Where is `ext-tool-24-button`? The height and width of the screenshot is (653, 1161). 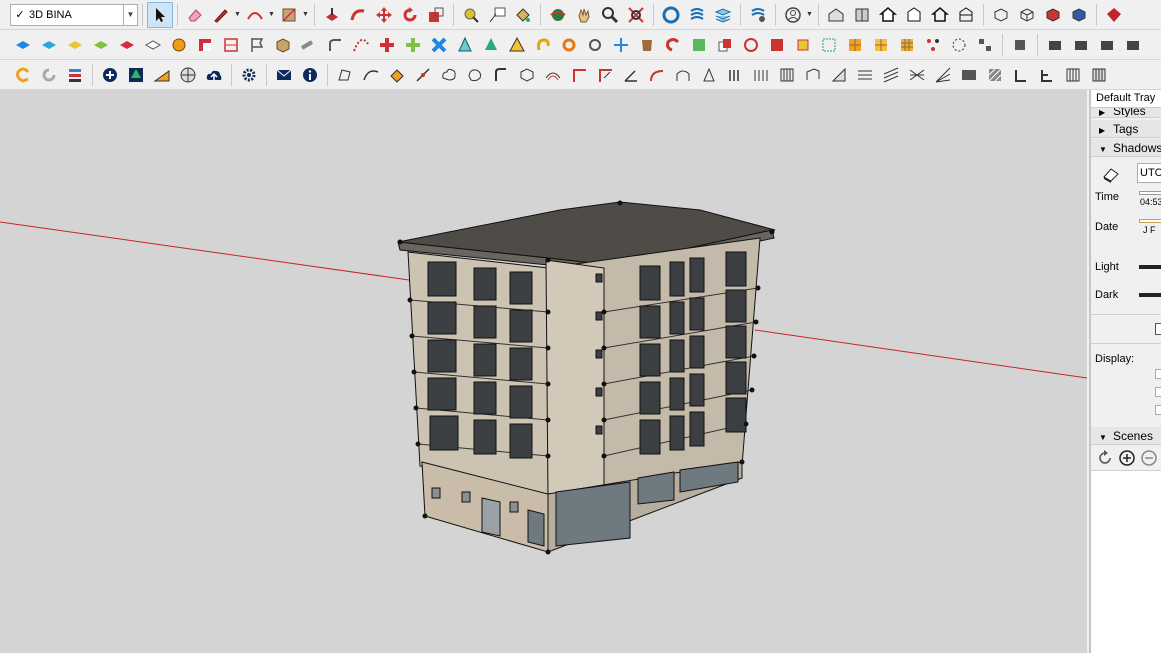
ext-tool-24-button is located at coordinates (621, 45).